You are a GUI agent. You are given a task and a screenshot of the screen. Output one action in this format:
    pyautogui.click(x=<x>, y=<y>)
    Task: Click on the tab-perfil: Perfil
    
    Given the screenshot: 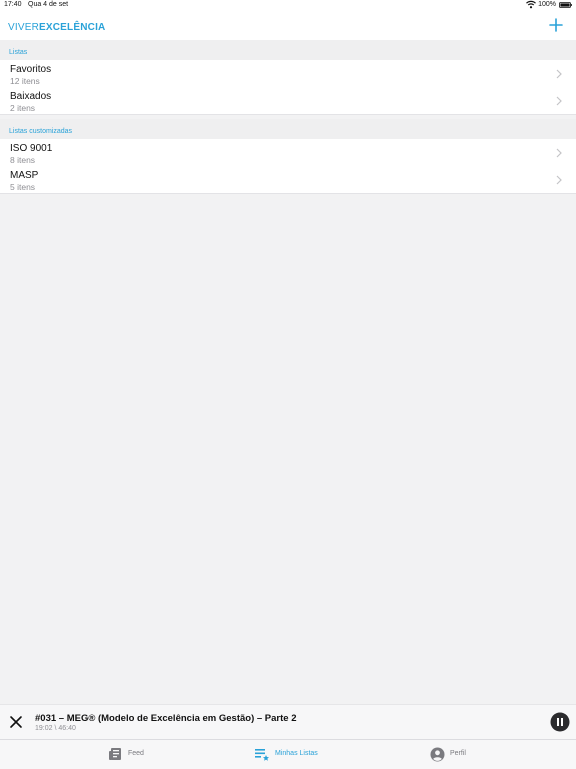 What is the action you would take?
    pyautogui.click(x=460, y=754)
    